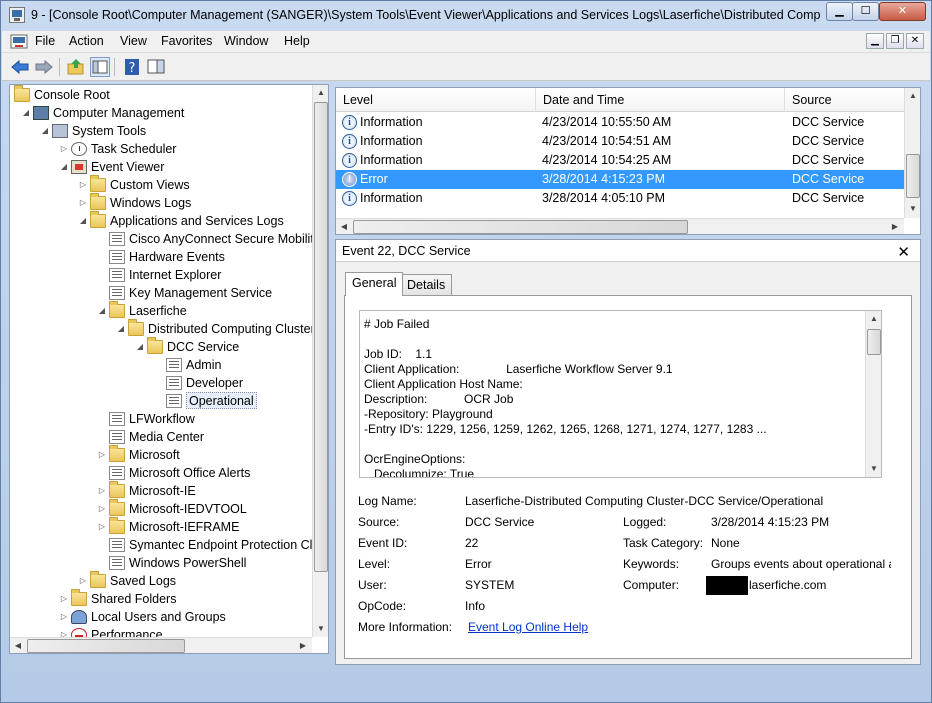 The height and width of the screenshot is (703, 932). I want to click on tree-item: ▷ Microsoft-IE, so click(160, 490).